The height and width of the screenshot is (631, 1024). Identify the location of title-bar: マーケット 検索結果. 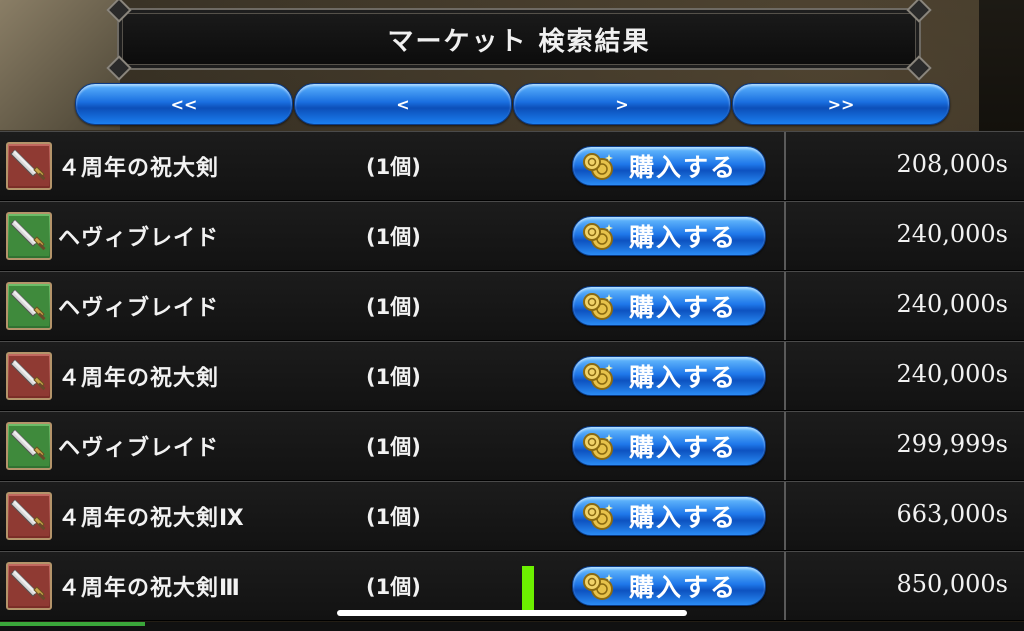
(519, 40).